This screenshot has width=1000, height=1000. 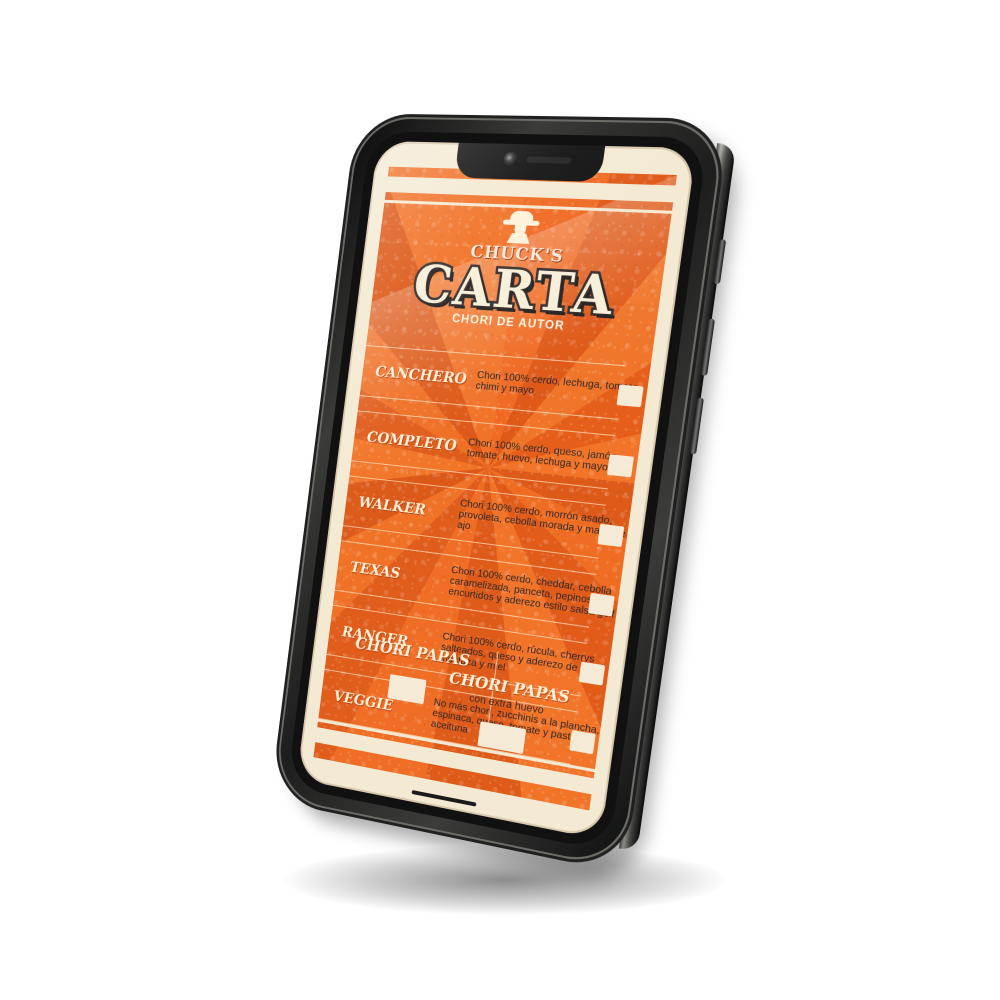 What do you see at coordinates (515, 291) in the screenshot?
I see `menu-title: CARTA` at bounding box center [515, 291].